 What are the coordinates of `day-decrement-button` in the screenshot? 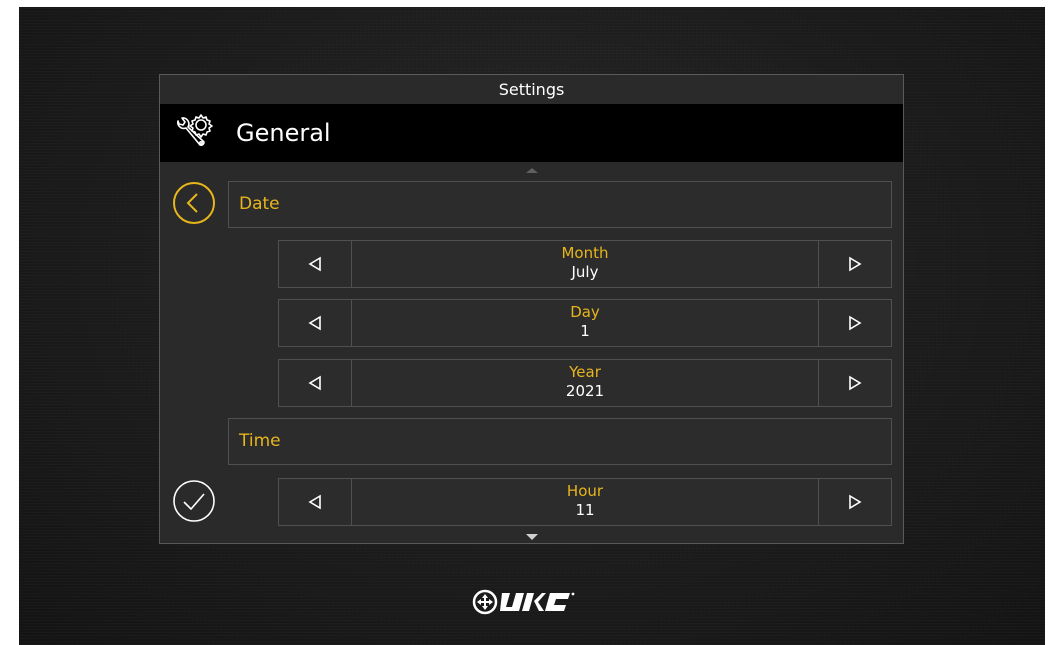 It's located at (315, 323).